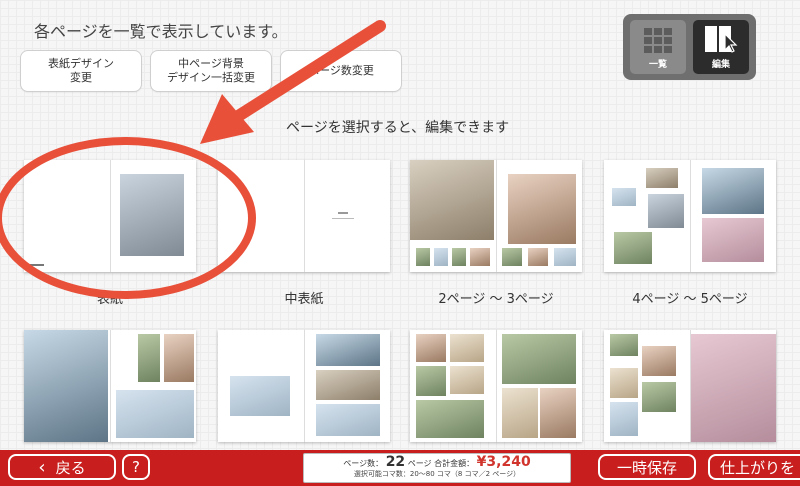 Image resolution: width=800 pixels, height=486 pixels. What do you see at coordinates (658, 40) in the screenshot?
I see `grid-icon` at bounding box center [658, 40].